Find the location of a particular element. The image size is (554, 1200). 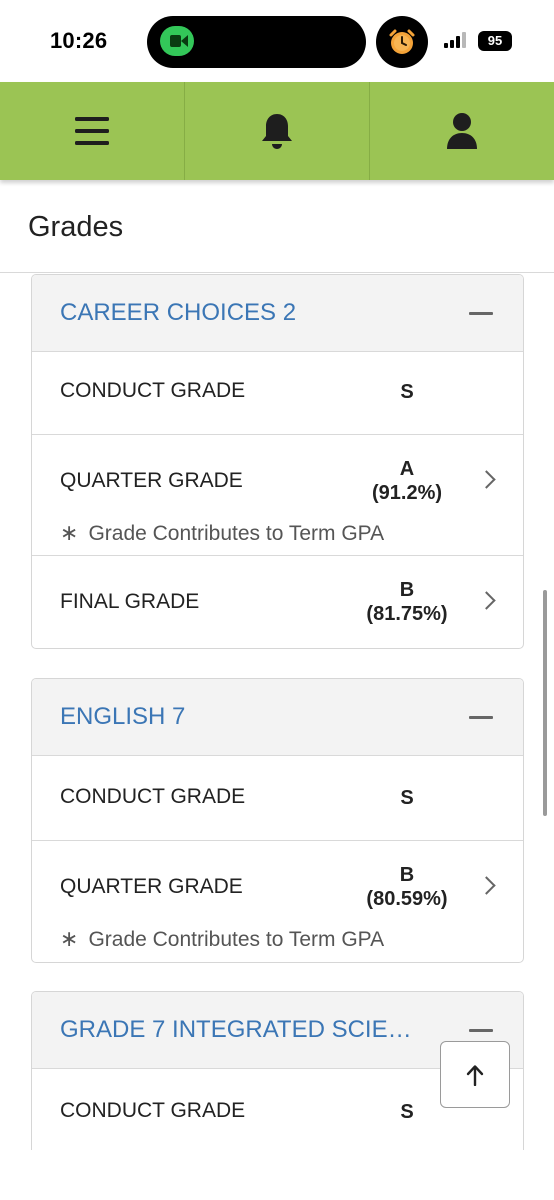

notifications-button is located at coordinates (277, 131).